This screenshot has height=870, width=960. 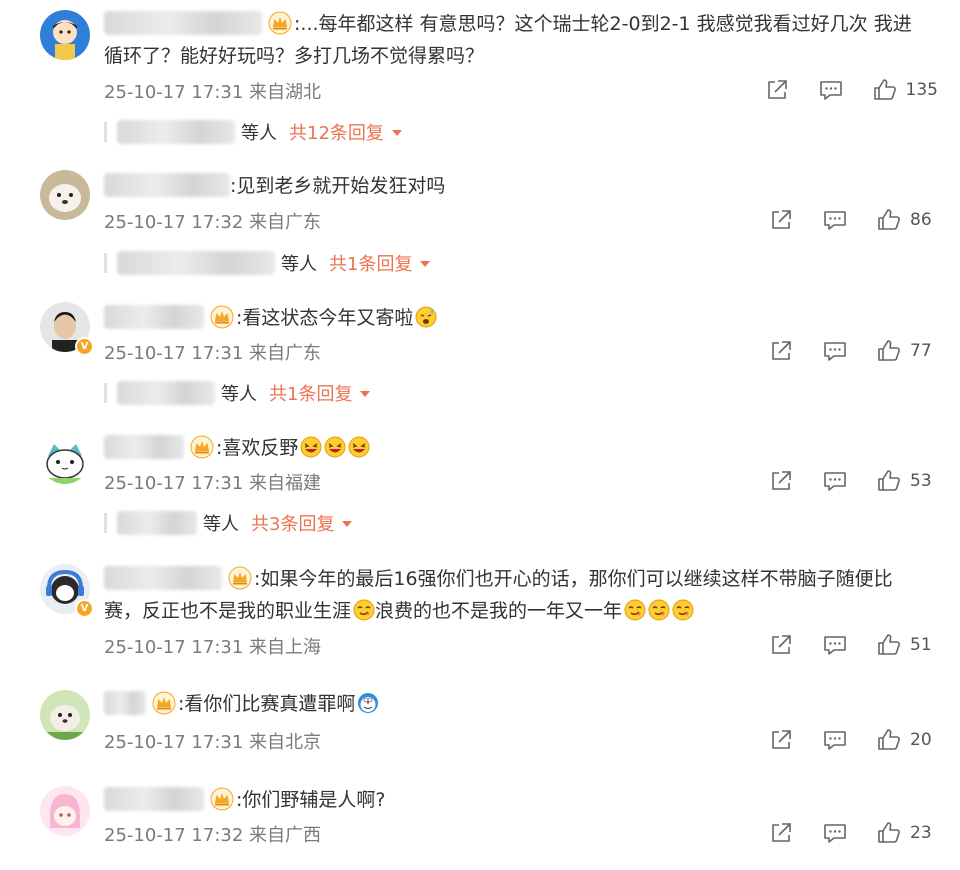 I want to click on like-count: 20, so click(x=921, y=740).